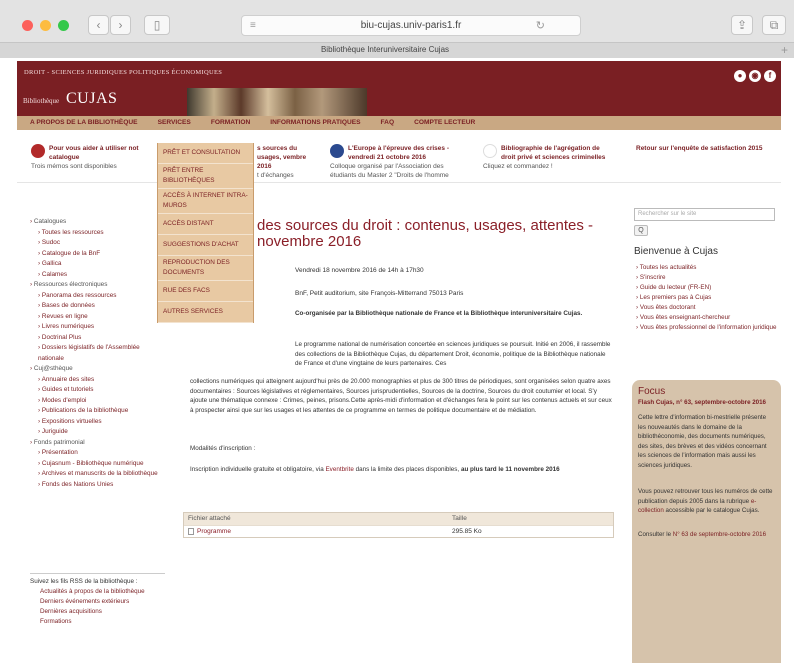 The image size is (794, 663). Describe the element at coordinates (710, 318) in the screenshot. I see `welcome-link: Vous êtes enseignant-chercheur` at that location.